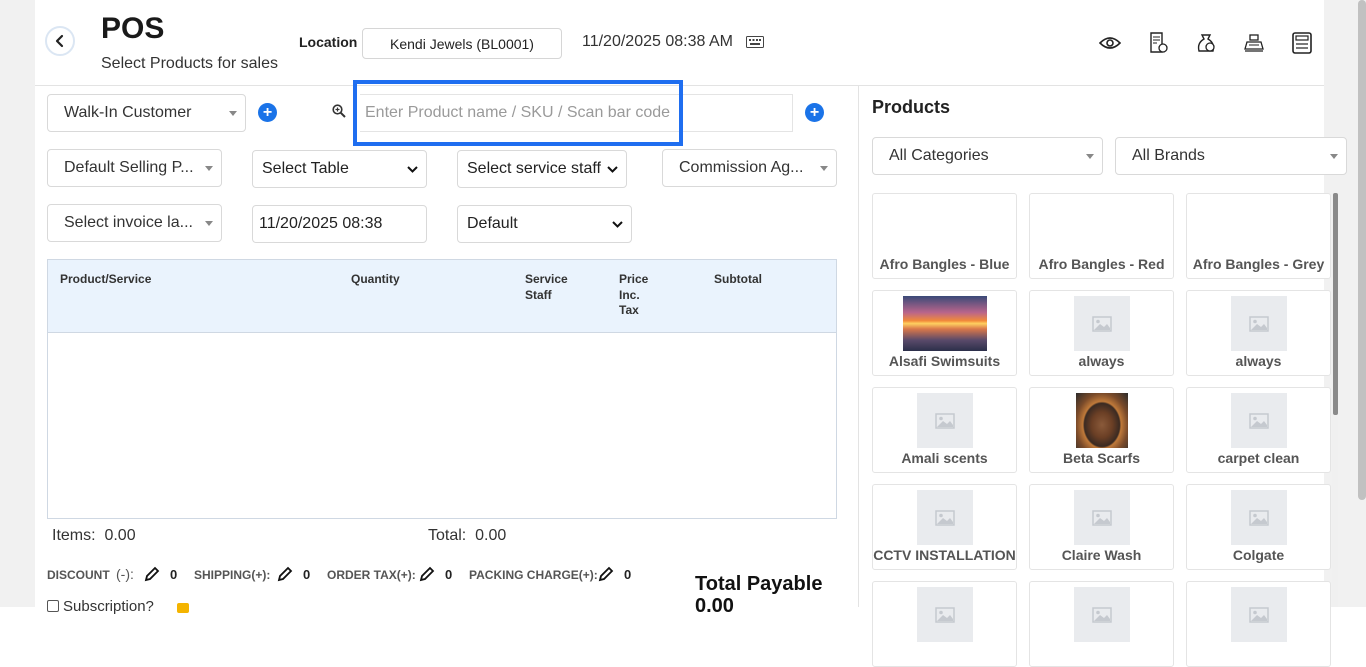 The width and height of the screenshot is (1366, 667). What do you see at coordinates (371, 575) in the screenshot?
I see `order-tax-label: ORDER TAX(+):` at bounding box center [371, 575].